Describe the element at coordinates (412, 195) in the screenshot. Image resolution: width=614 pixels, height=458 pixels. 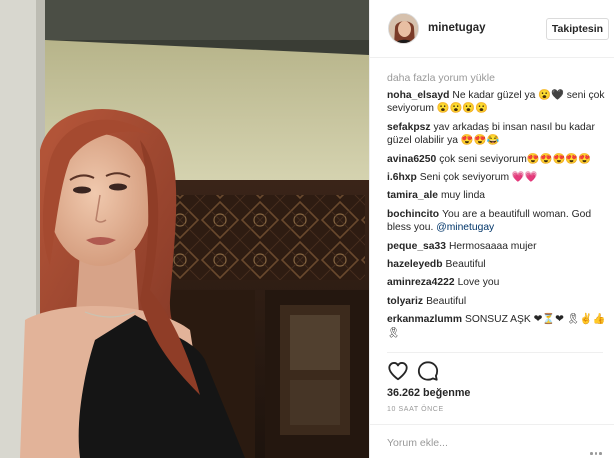
I see `comment-username: tamira_ale` at that location.